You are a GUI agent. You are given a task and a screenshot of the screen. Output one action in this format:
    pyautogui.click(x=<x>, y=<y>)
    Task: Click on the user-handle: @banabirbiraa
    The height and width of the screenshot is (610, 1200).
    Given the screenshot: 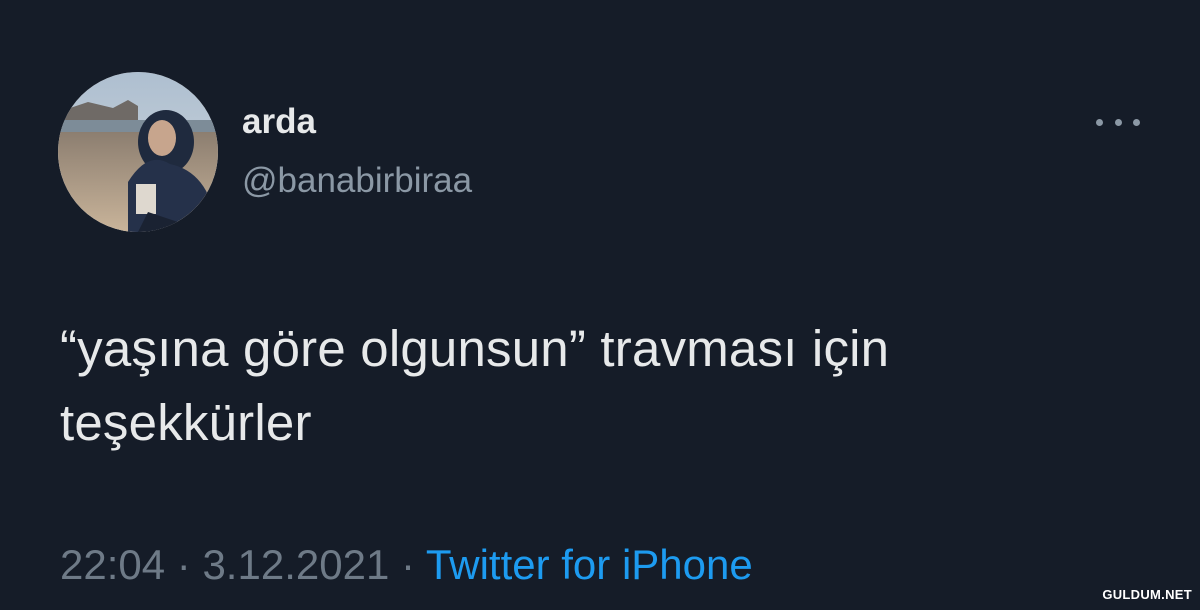 What is the action you would take?
    pyautogui.click(x=357, y=180)
    